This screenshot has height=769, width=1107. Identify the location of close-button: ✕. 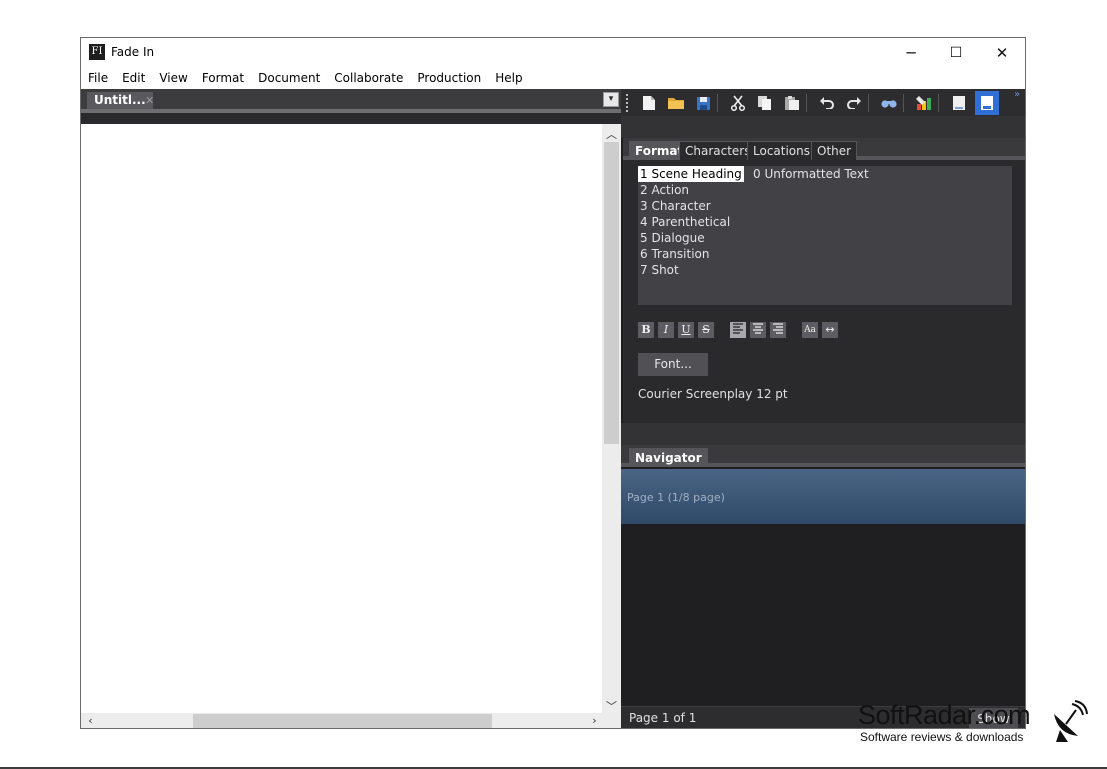
(1002, 53).